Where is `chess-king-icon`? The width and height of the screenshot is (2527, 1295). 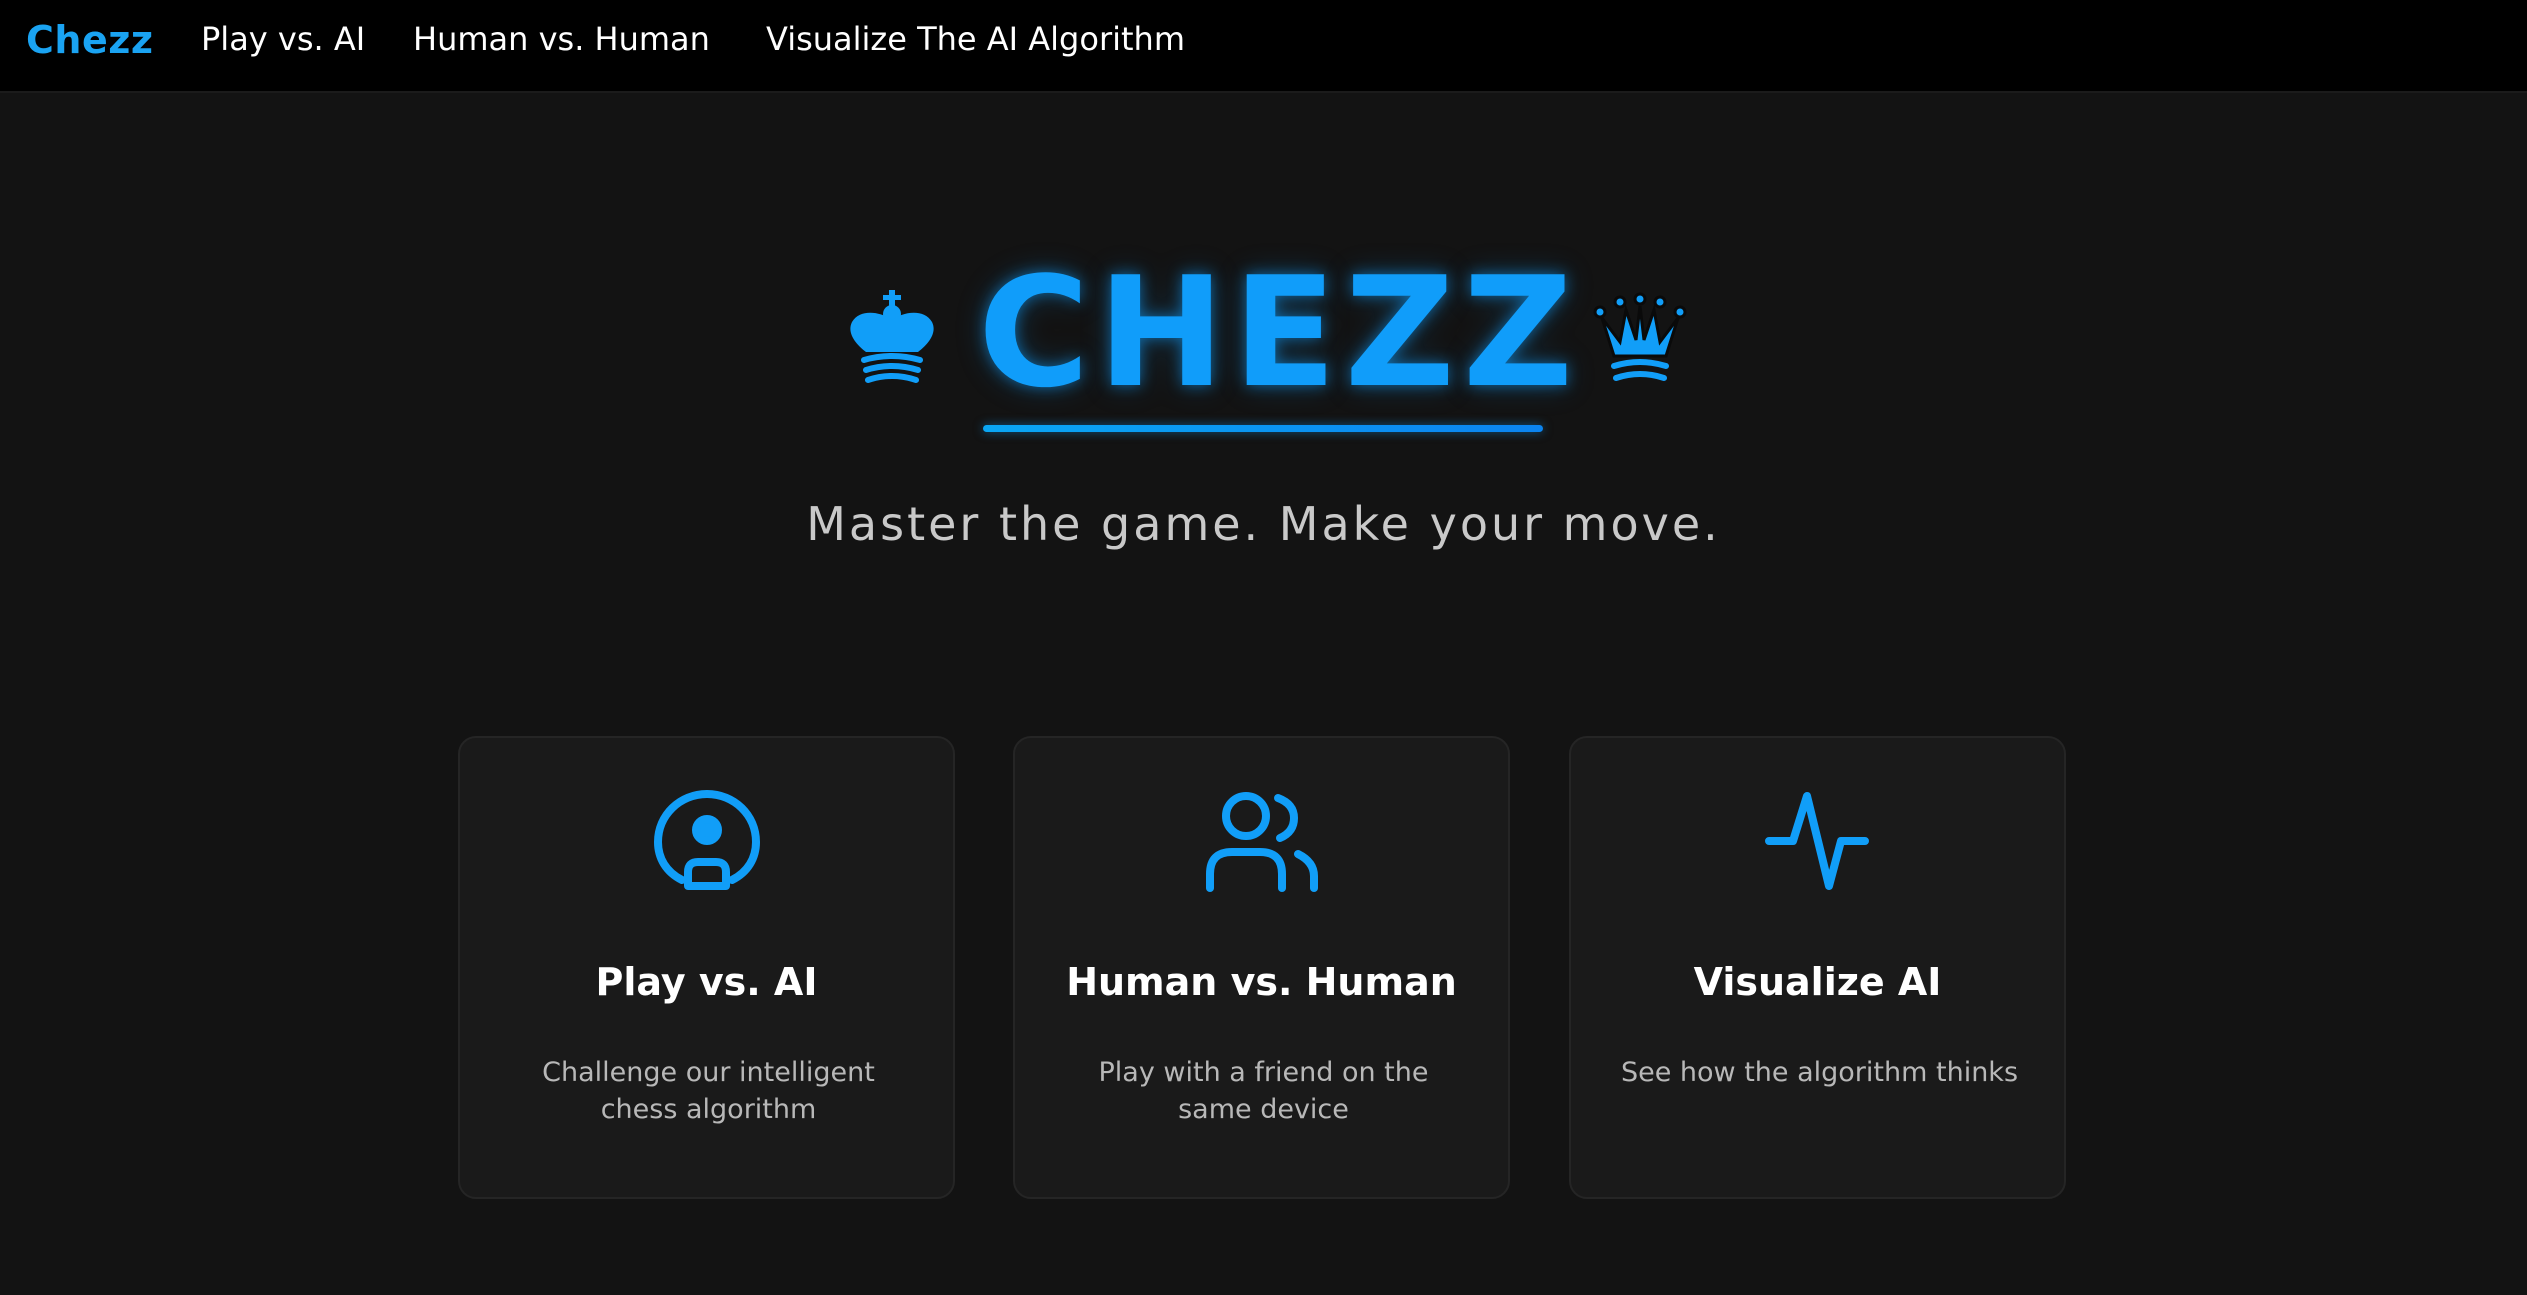 chess-king-icon is located at coordinates (892, 340).